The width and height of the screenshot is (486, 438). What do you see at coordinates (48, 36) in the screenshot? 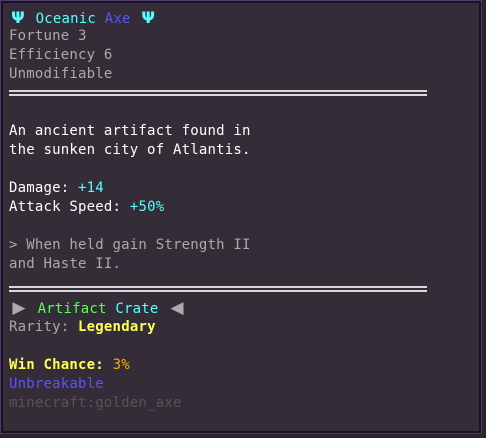
I see `enchant-fortune: Fortune 3` at bounding box center [48, 36].